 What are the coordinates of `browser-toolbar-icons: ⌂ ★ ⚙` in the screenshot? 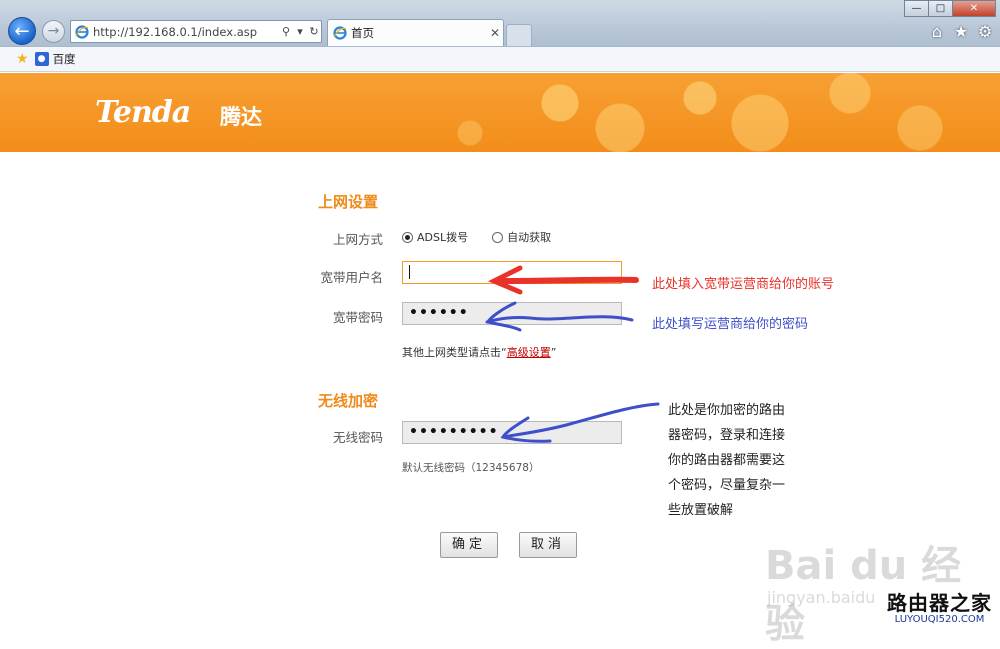 It's located at (961, 31).